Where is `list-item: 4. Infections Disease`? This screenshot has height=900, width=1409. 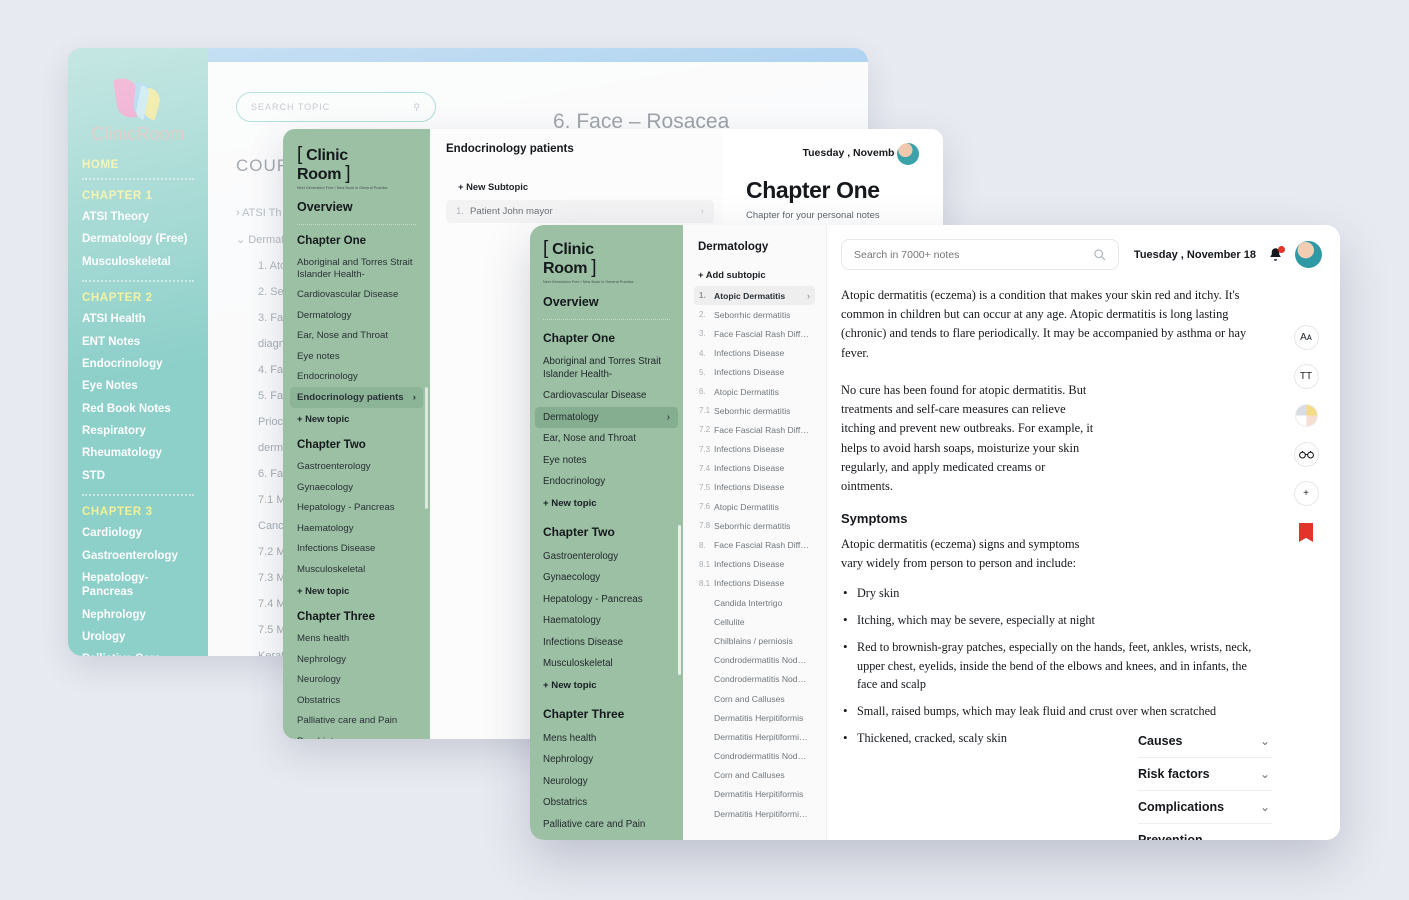 list-item: 4. Infections Disease is located at coordinates (754, 353).